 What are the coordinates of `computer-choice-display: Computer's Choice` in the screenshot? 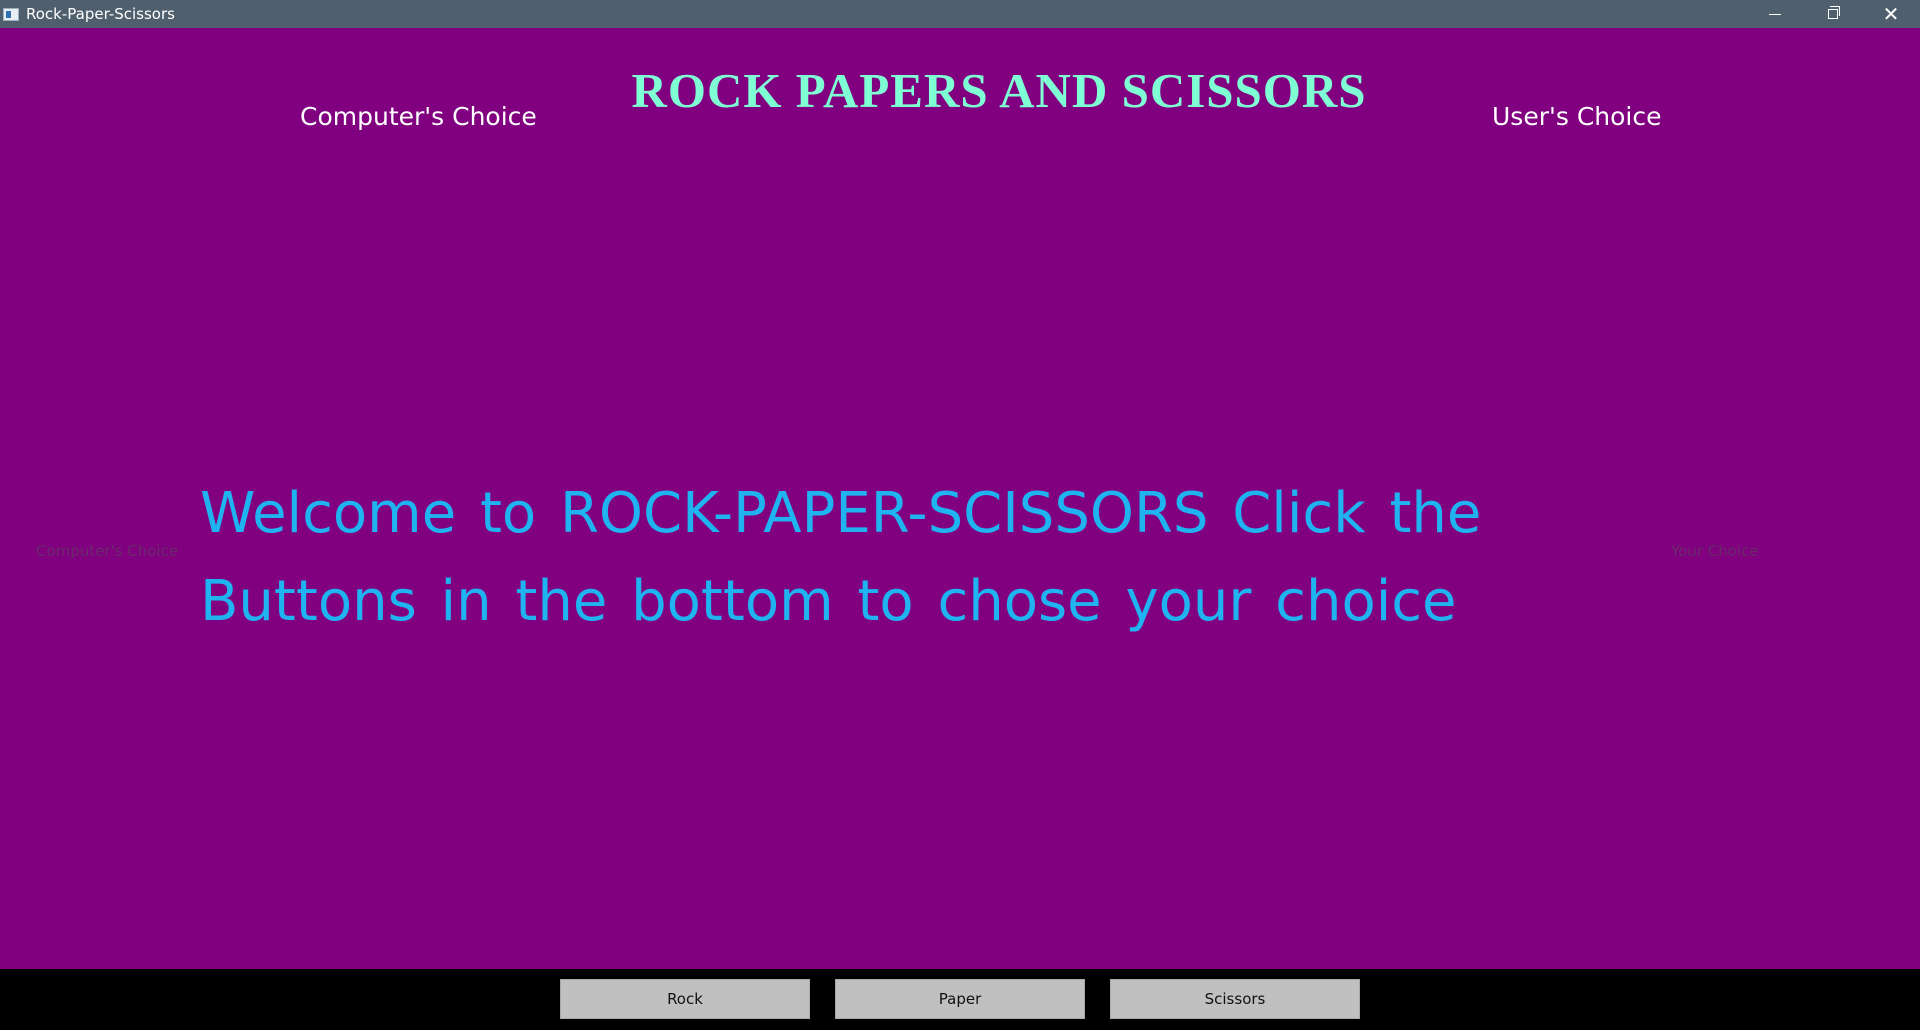 It's located at (107, 551).